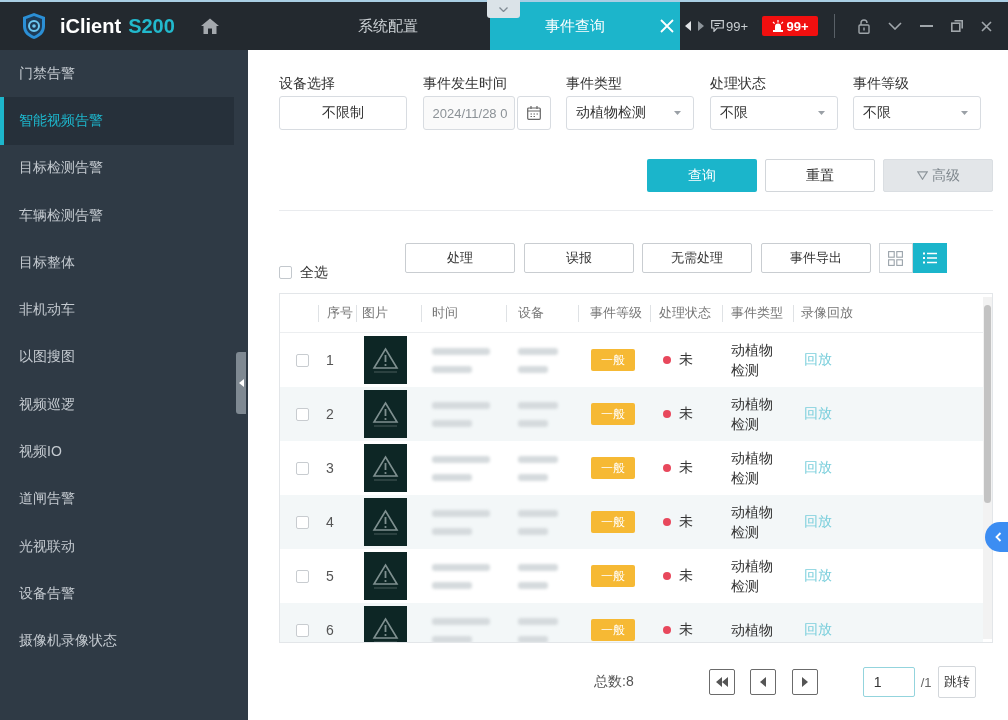  I want to click on jump-button: 跳转, so click(956, 682).